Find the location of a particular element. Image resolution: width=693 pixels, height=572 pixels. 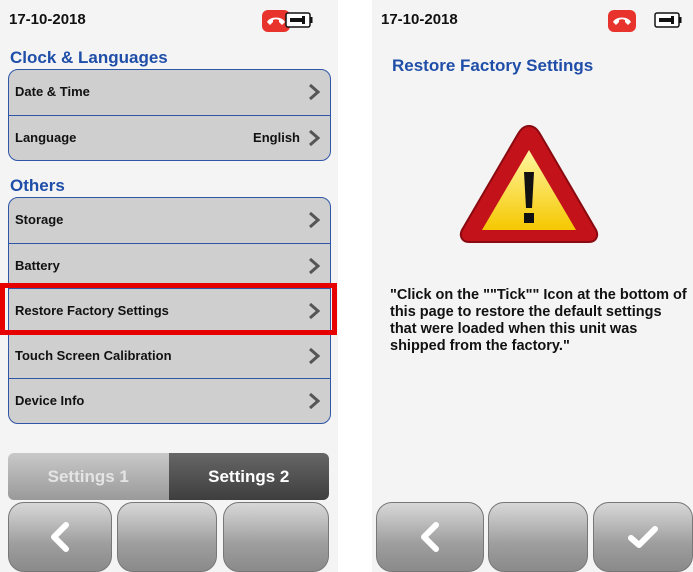

menu-item-touch-screen-calibration: Touch Screen Calibration is located at coordinates (169, 355).